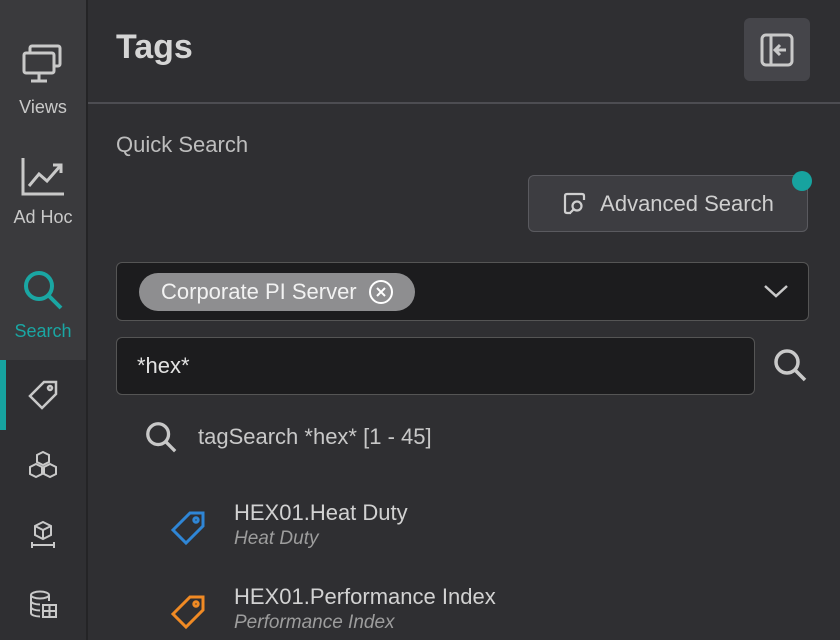 This screenshot has width=840, height=640. I want to click on nav-search-label: Search, so click(43, 331).